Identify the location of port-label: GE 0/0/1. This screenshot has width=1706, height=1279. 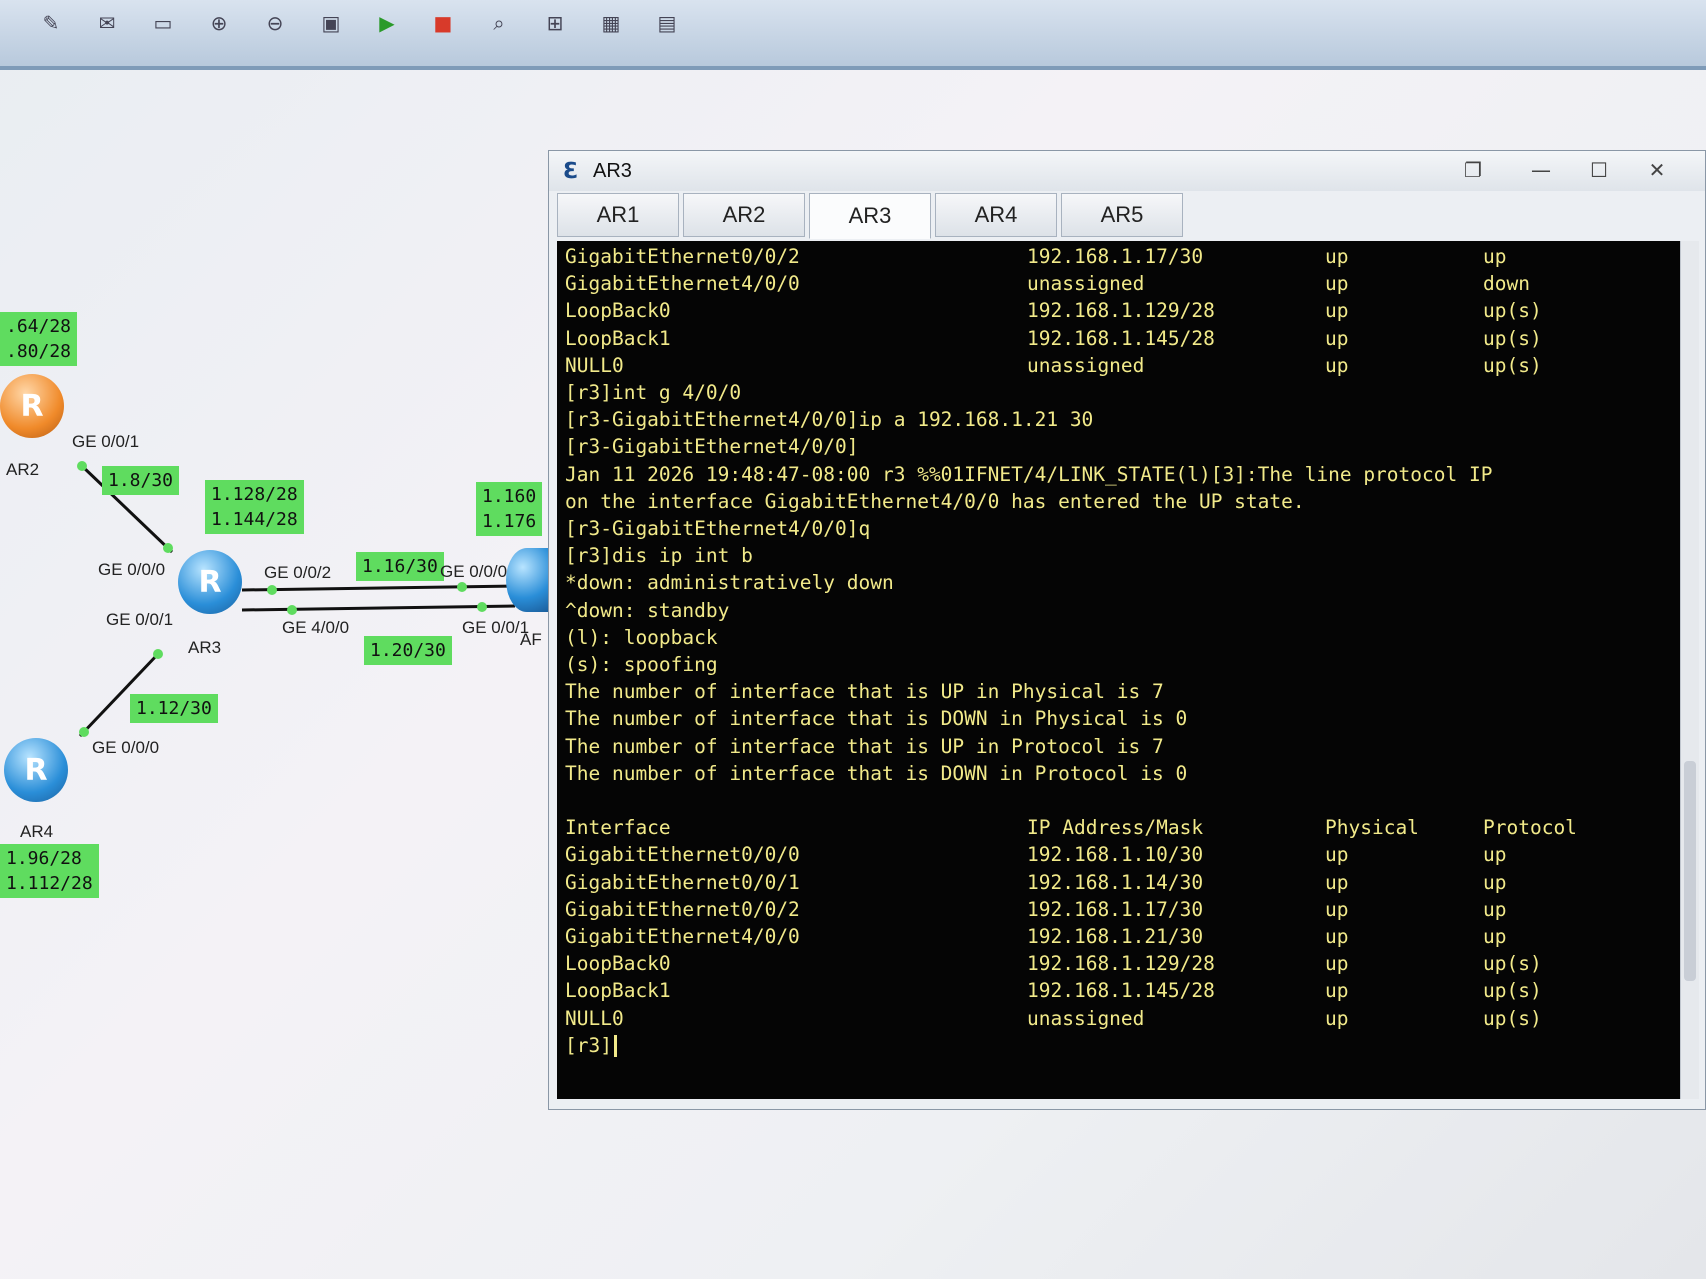
(140, 619).